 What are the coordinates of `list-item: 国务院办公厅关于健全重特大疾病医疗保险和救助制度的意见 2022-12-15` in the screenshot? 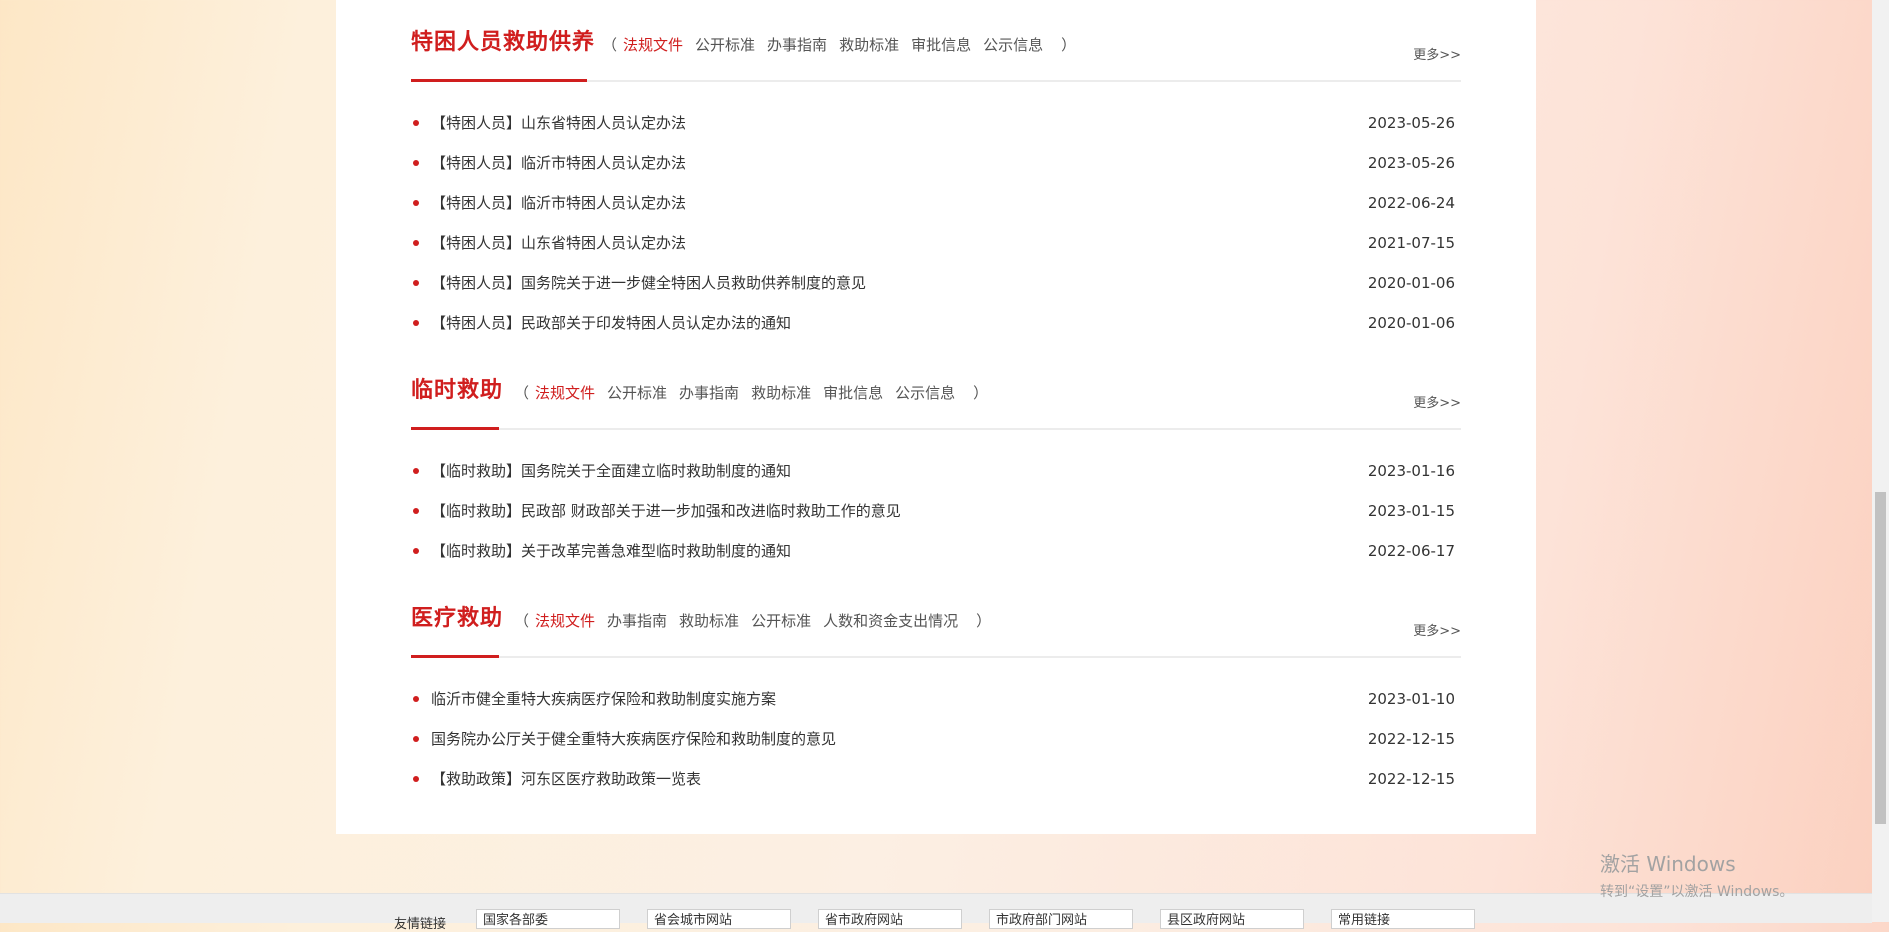 It's located at (936, 739).